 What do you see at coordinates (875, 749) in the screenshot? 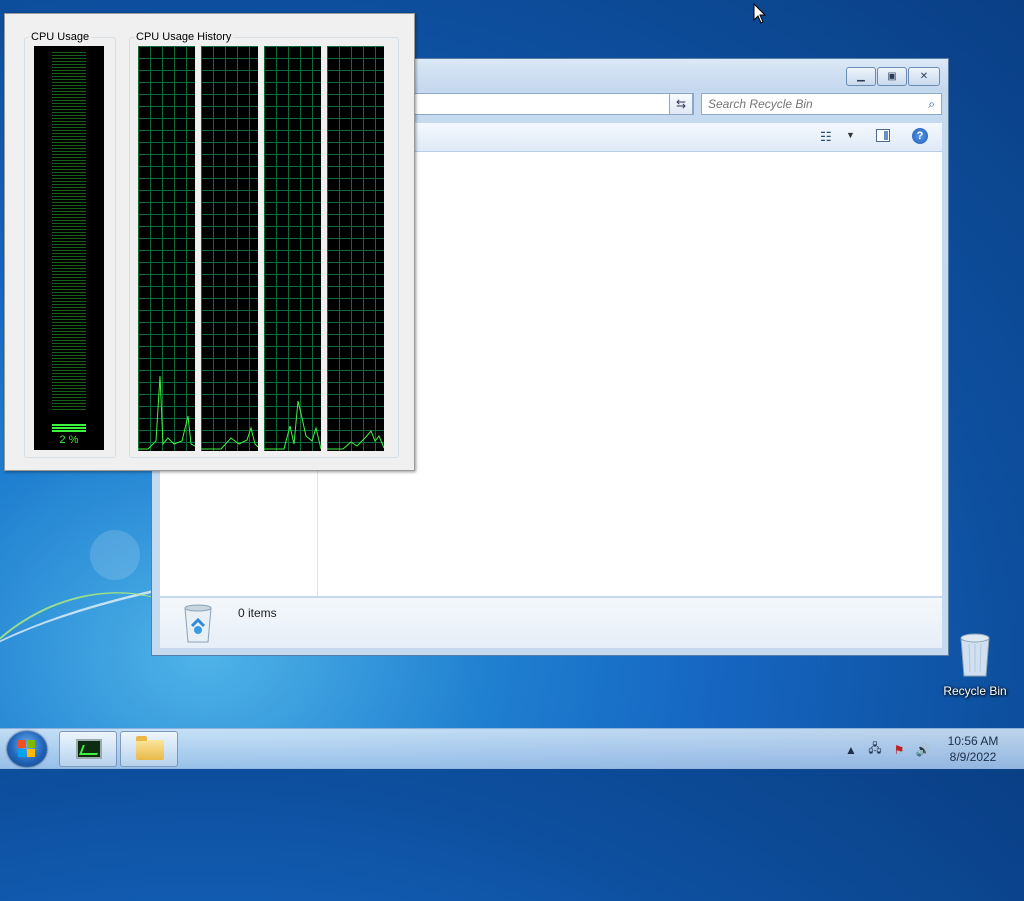
I see `network-icon: 🖧` at bounding box center [875, 749].